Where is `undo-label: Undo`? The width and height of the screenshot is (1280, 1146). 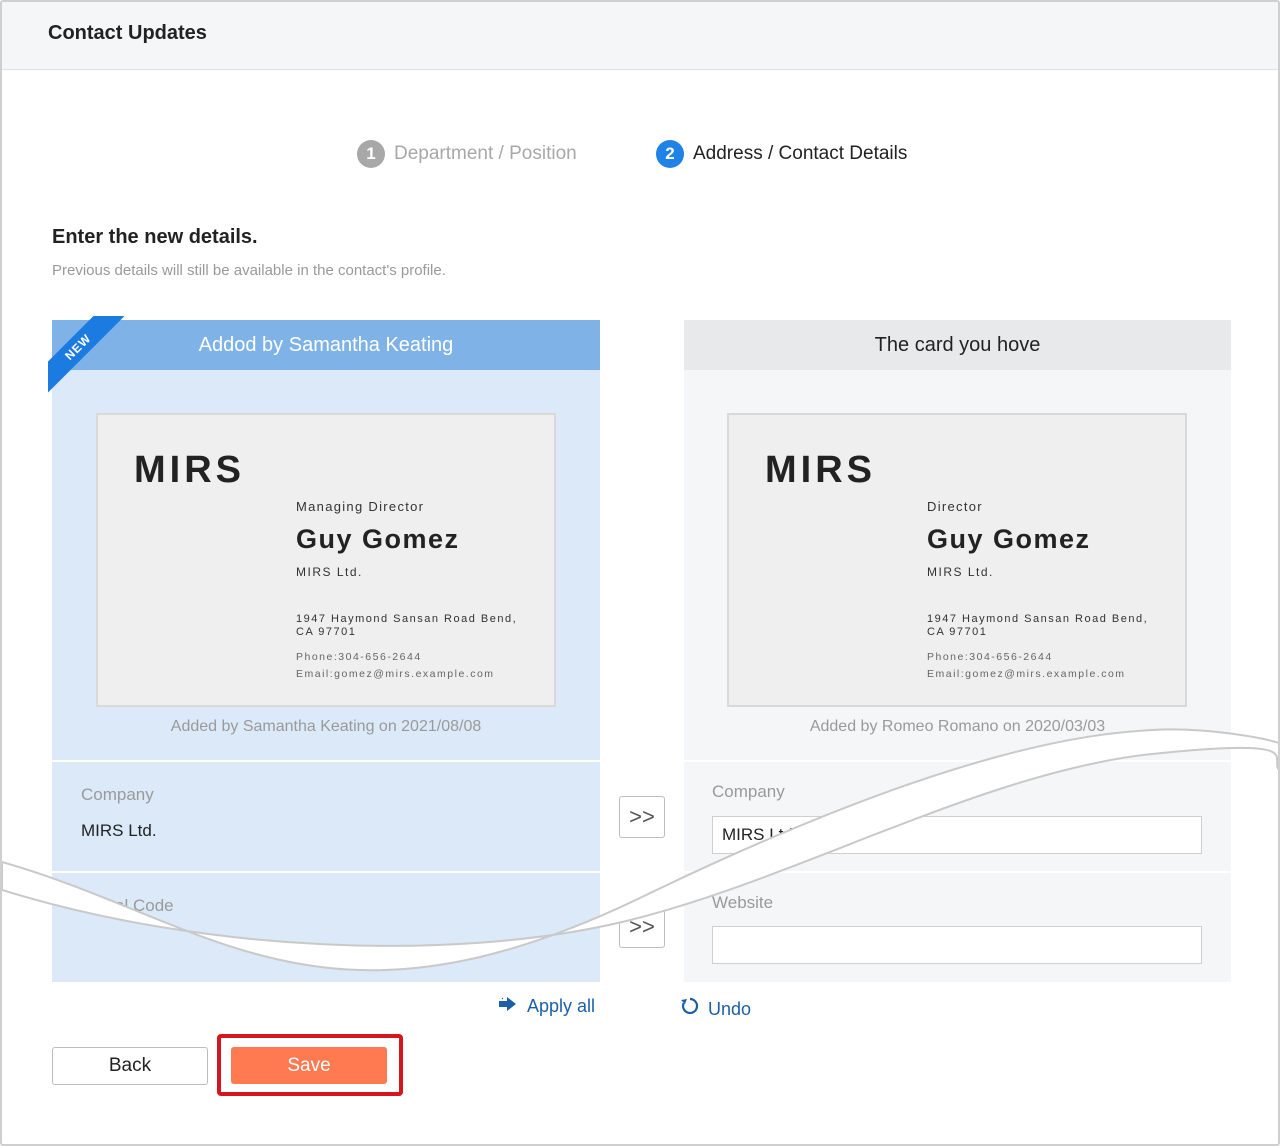 undo-label: Undo is located at coordinates (730, 1008).